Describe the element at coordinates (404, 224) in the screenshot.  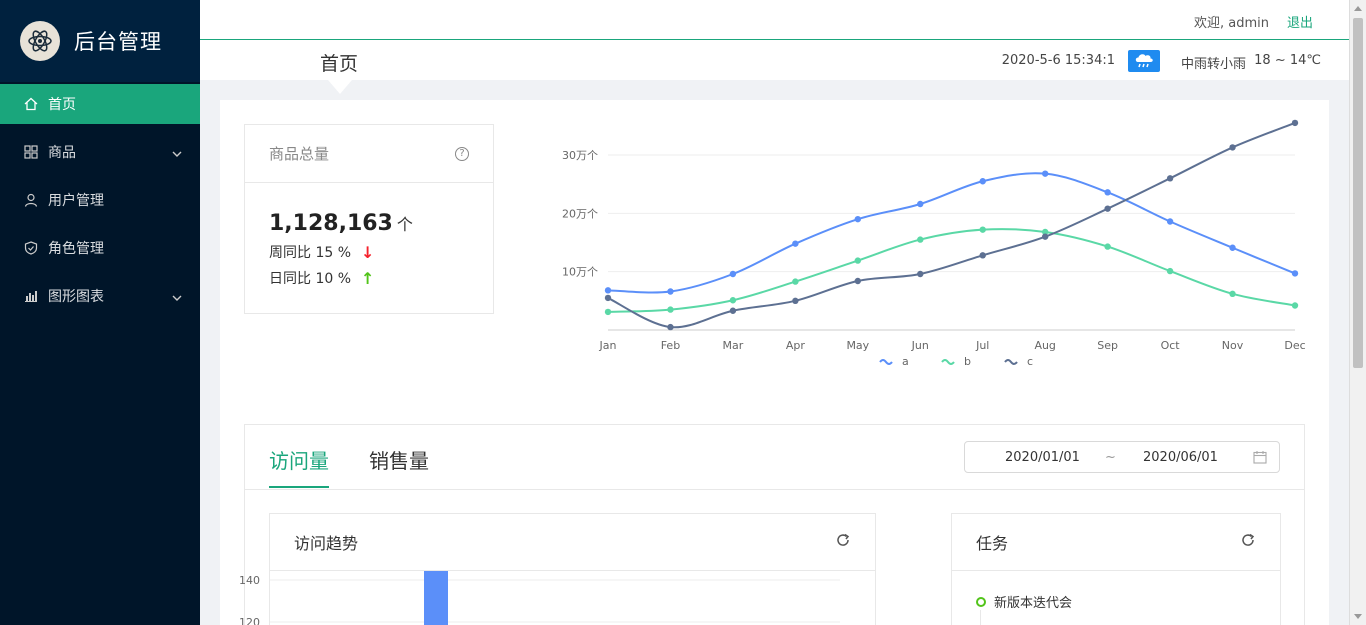
I see `stat-unit: 个` at that location.